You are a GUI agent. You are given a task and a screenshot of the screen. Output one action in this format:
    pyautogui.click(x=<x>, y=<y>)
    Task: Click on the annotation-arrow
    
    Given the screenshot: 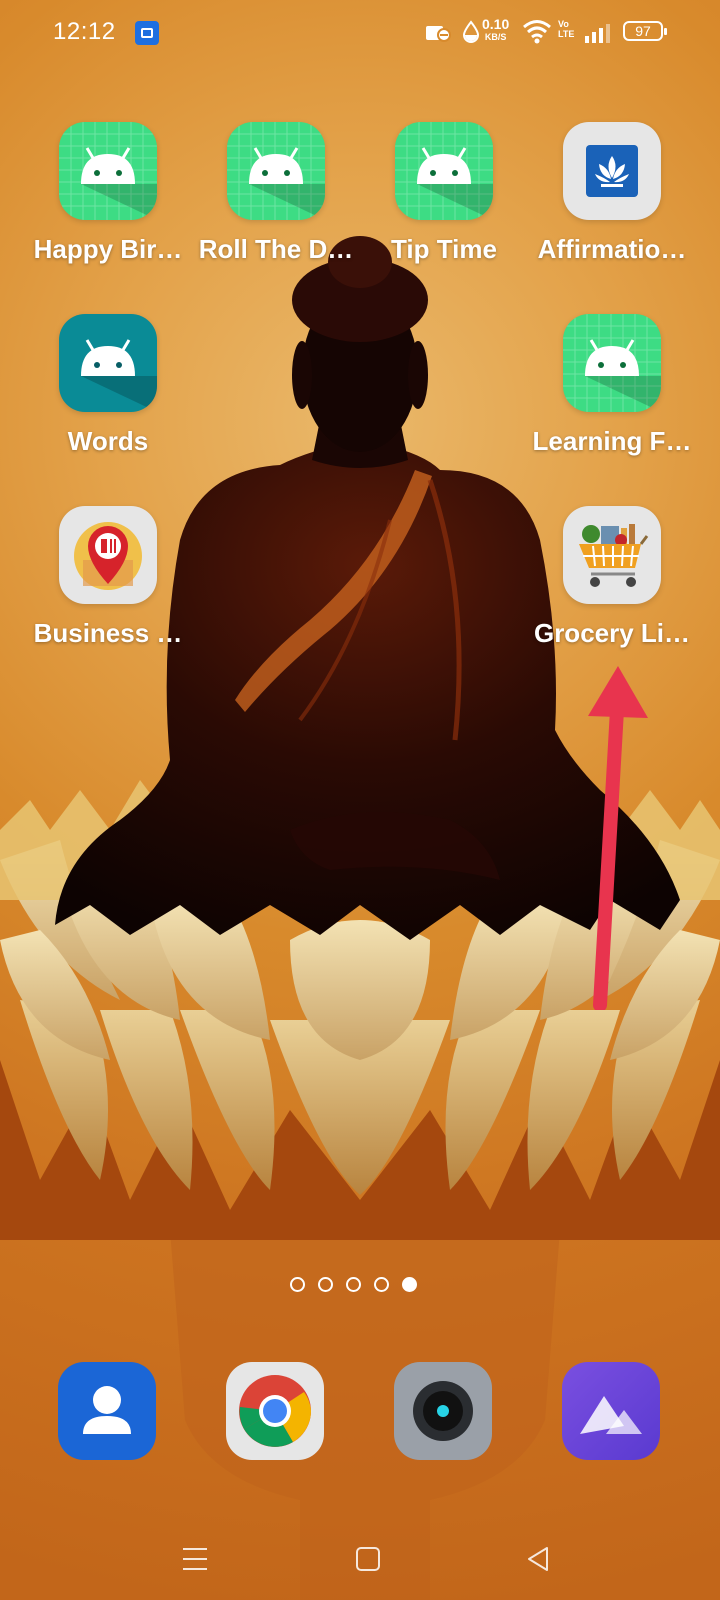 What is the action you would take?
    pyautogui.click(x=618, y=838)
    